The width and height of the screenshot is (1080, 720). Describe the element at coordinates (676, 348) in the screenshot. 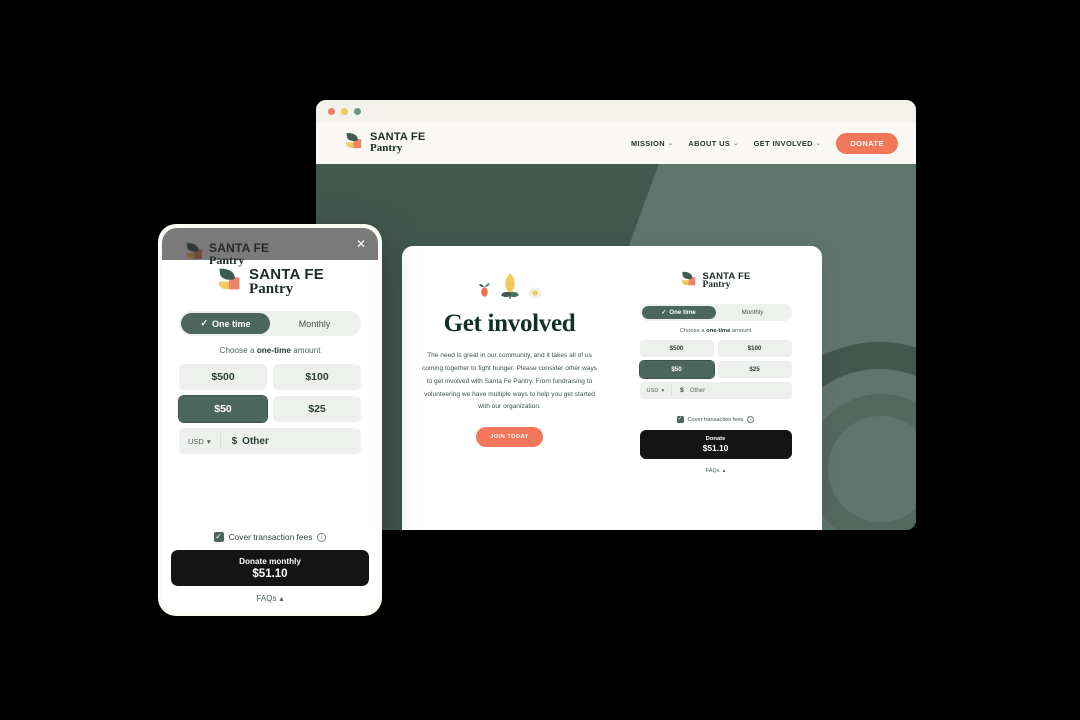

I see `amount-button-500: $500` at that location.